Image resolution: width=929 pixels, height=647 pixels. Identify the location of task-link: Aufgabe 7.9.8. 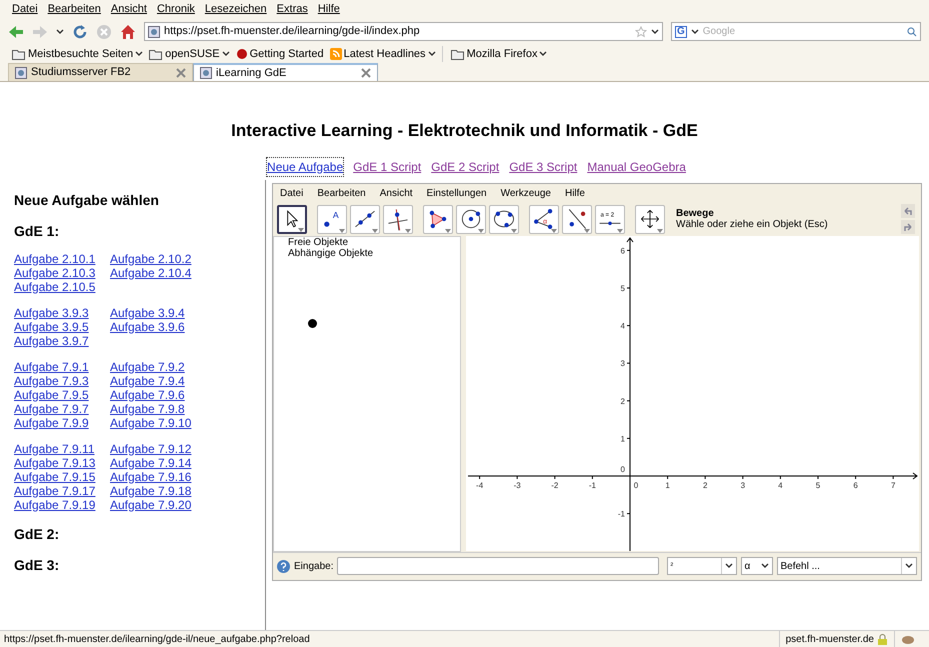
(147, 409).